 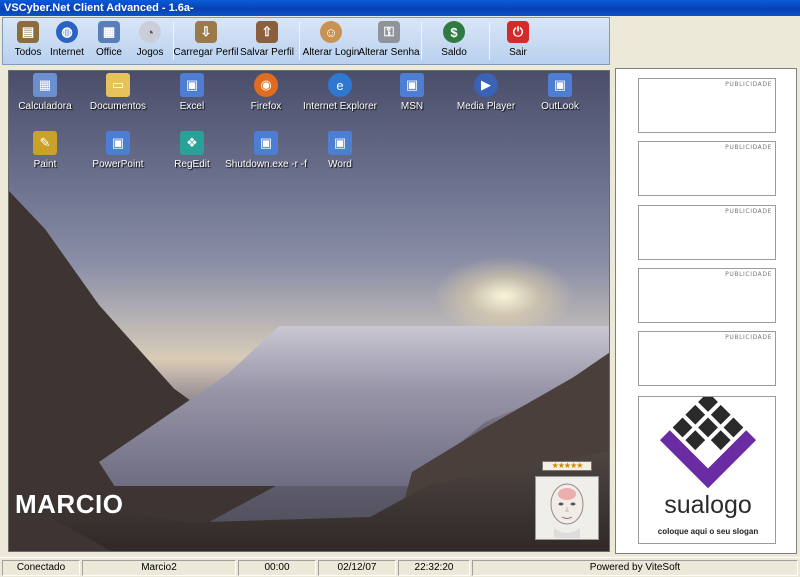 I want to click on ad-slot-5: PUBLICIDADE, so click(x=707, y=358).